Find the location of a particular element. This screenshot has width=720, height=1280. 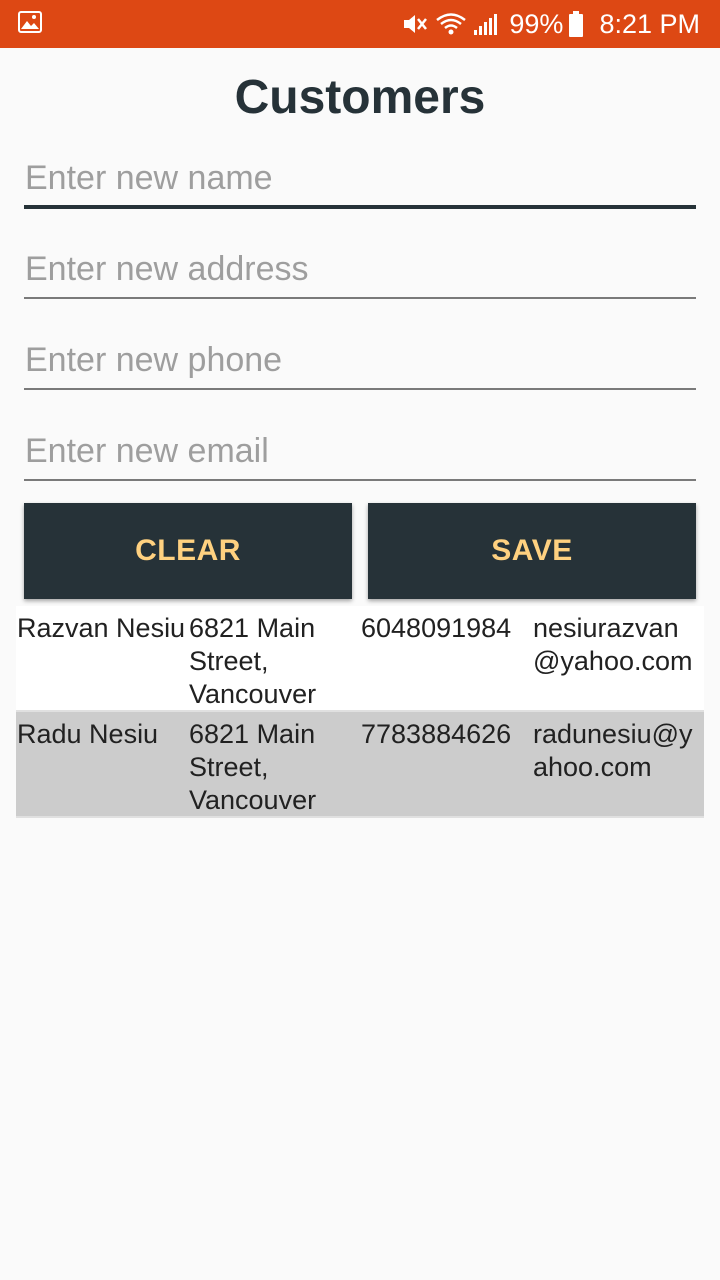

name-input is located at coordinates (360, 178).